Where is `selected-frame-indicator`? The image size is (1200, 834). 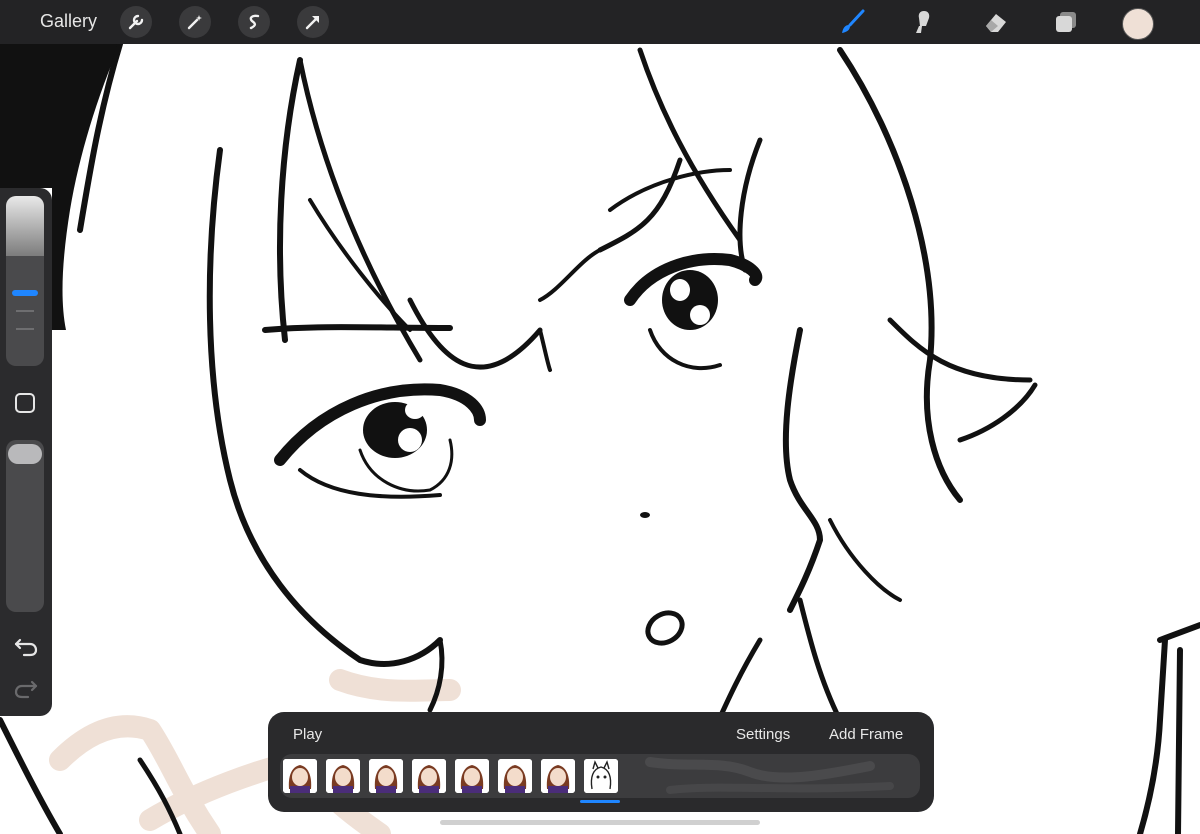
selected-frame-indicator is located at coordinates (600, 801).